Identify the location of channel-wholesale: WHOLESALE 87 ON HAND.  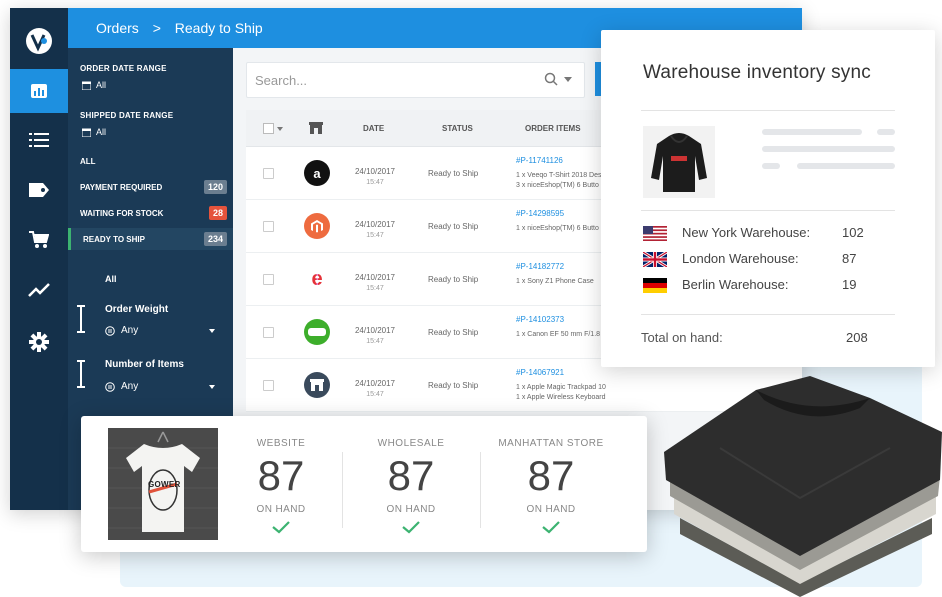
(411, 484).